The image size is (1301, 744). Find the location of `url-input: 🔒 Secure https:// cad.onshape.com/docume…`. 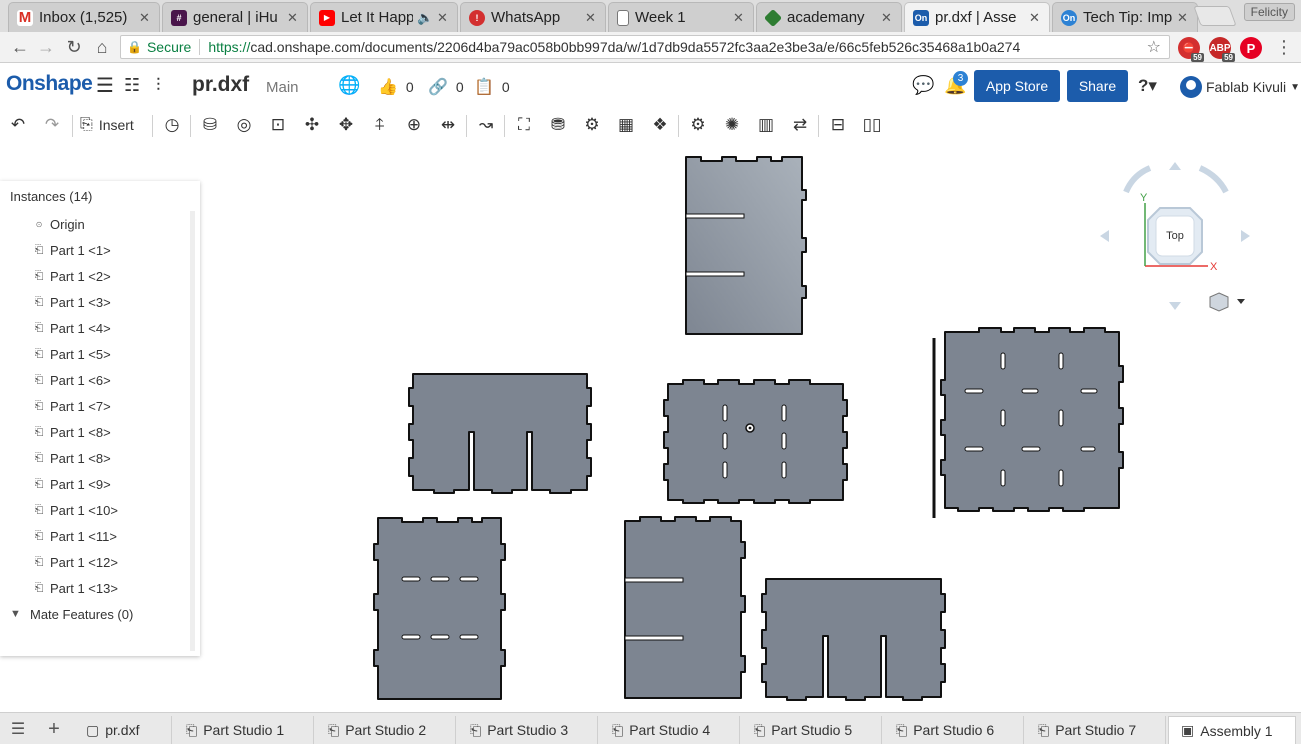

url-input: 🔒 Secure https:// cad.onshape.com/docume… is located at coordinates (645, 47).